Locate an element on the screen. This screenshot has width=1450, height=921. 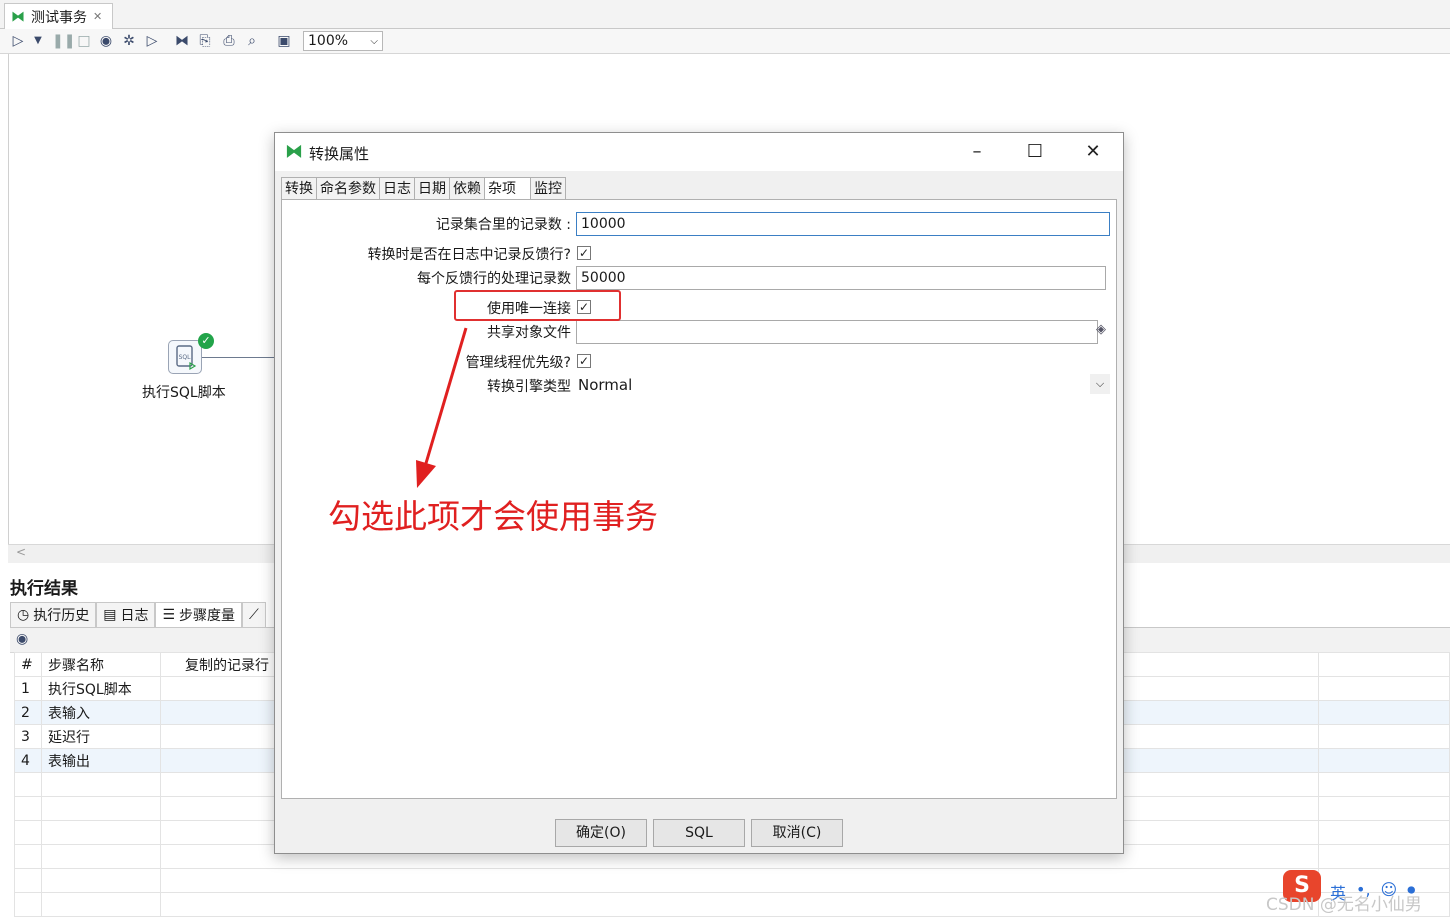
variable-diamond-icon: ◈ is located at coordinates (1101, 329).